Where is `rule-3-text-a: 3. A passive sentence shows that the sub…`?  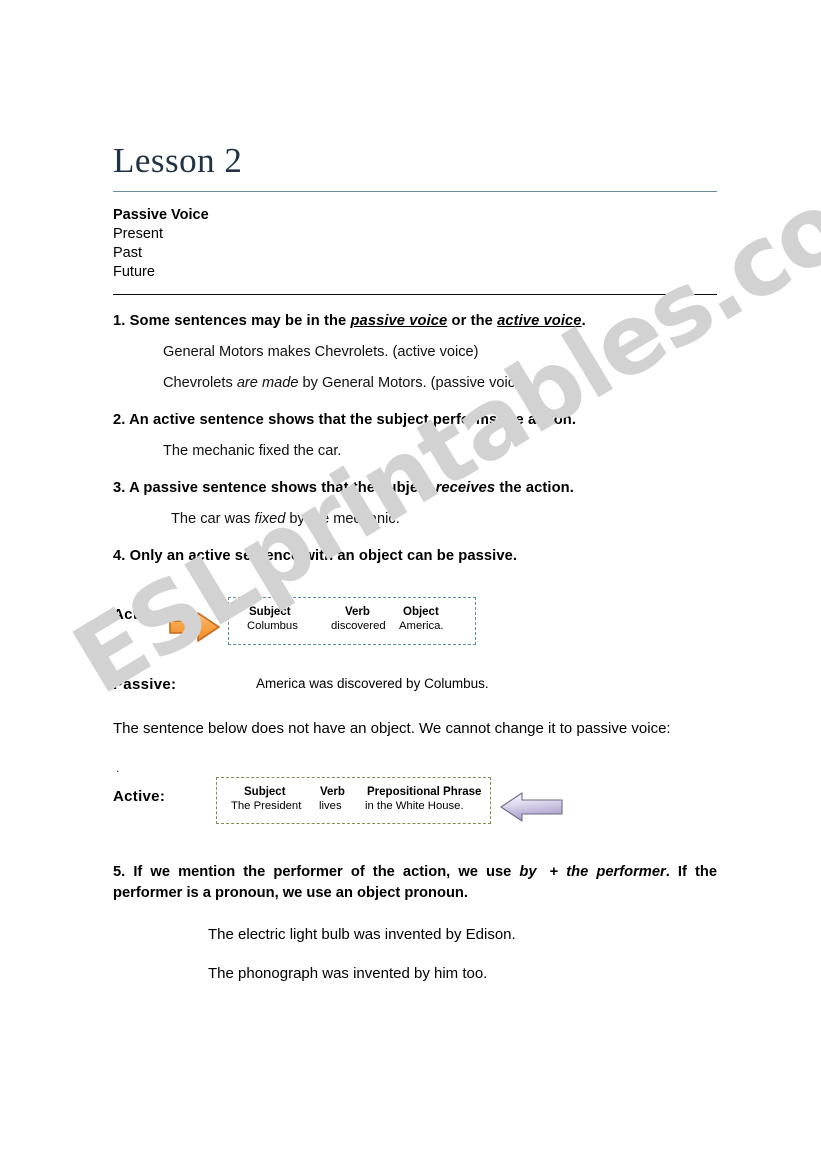 rule-3-text-a: 3. A passive sentence shows that the sub… is located at coordinates (274, 487).